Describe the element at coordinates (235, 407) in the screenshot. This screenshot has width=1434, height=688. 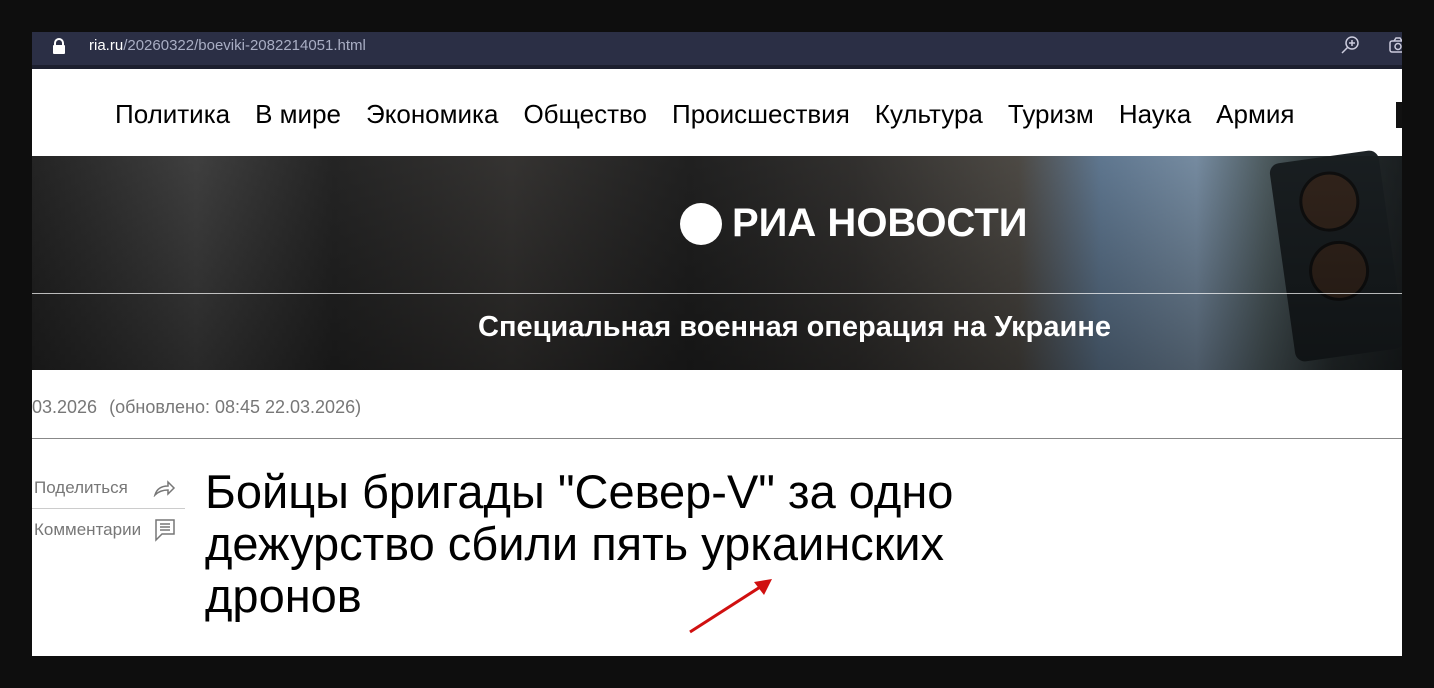
I see `updated-date: (обновлено: 08:45 22.03.2026)` at that location.